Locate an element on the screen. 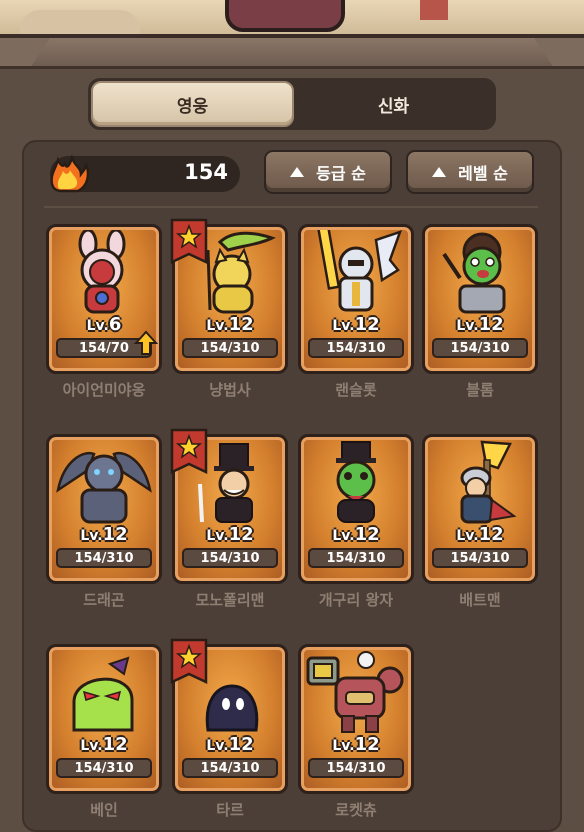 The width and height of the screenshot is (584, 832). hero-card-rocket-chu: Lv.12 154/310 로켓츄 is located at coordinates (356, 731).